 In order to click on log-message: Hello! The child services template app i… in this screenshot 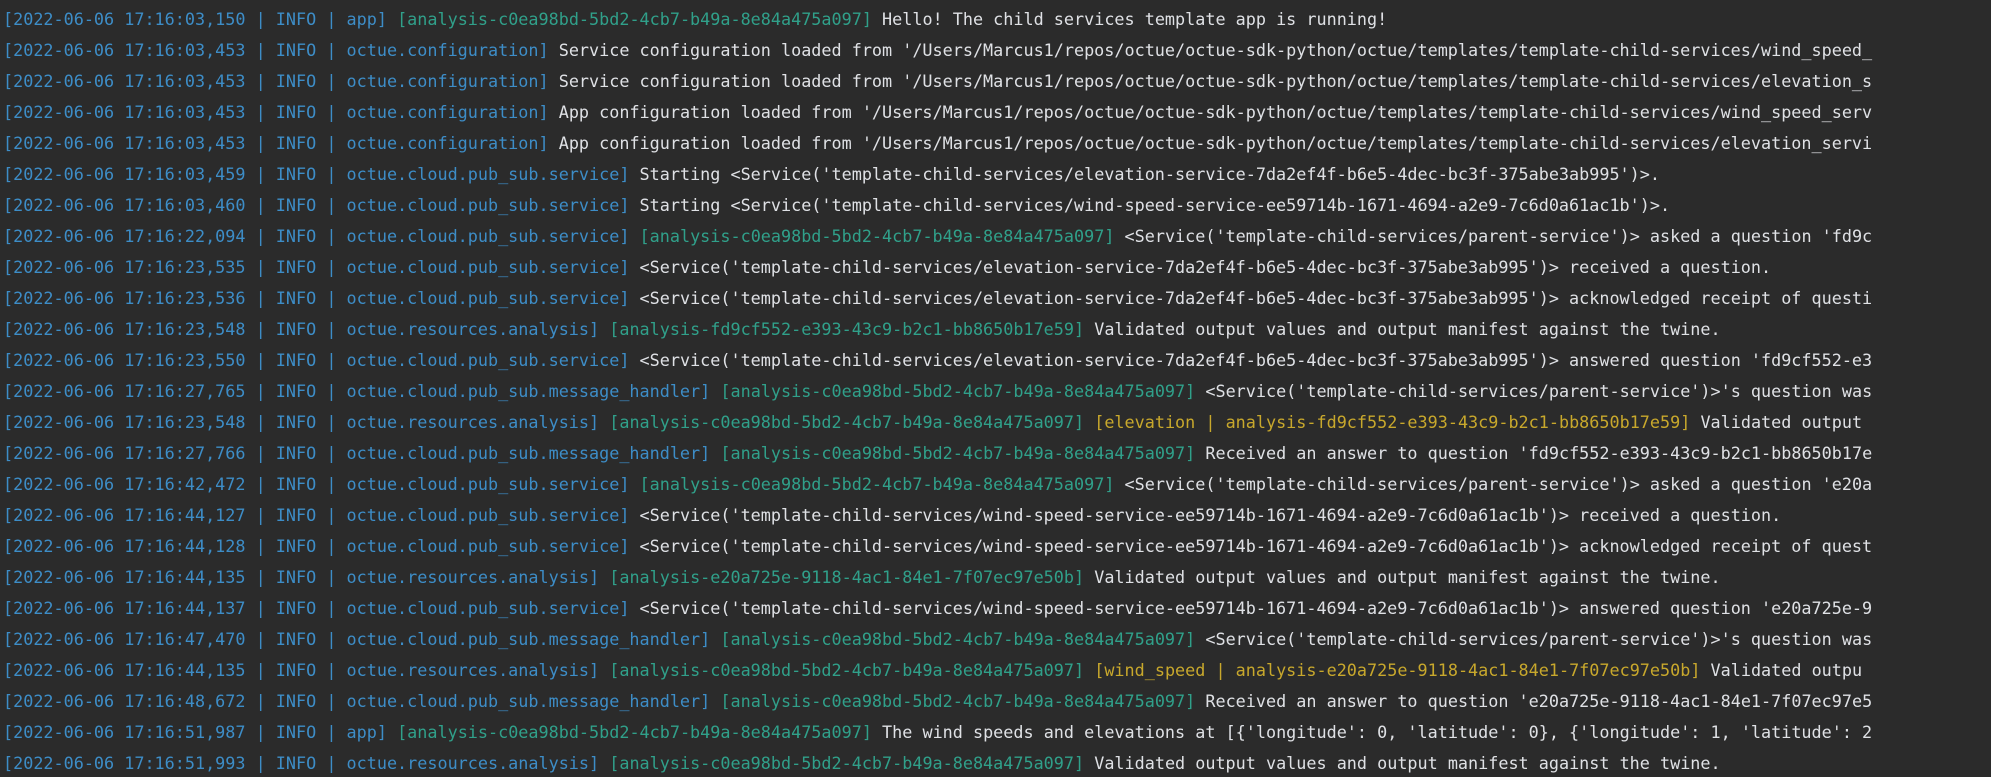, I will do `click(1135, 19)`.